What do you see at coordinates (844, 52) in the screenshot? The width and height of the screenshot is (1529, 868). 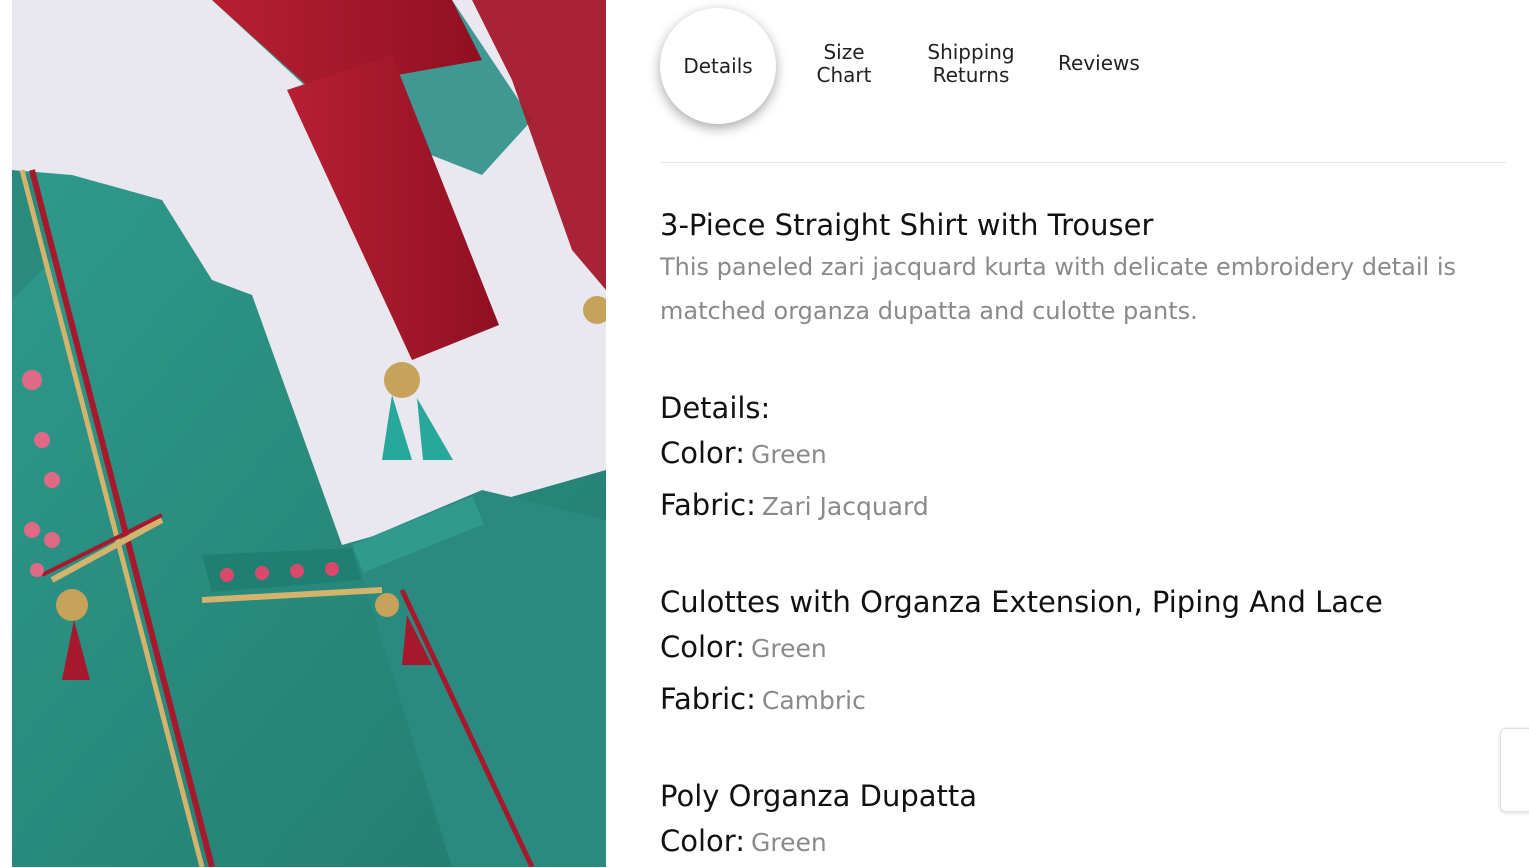 I see `tab-size-chart-line-1: Size` at bounding box center [844, 52].